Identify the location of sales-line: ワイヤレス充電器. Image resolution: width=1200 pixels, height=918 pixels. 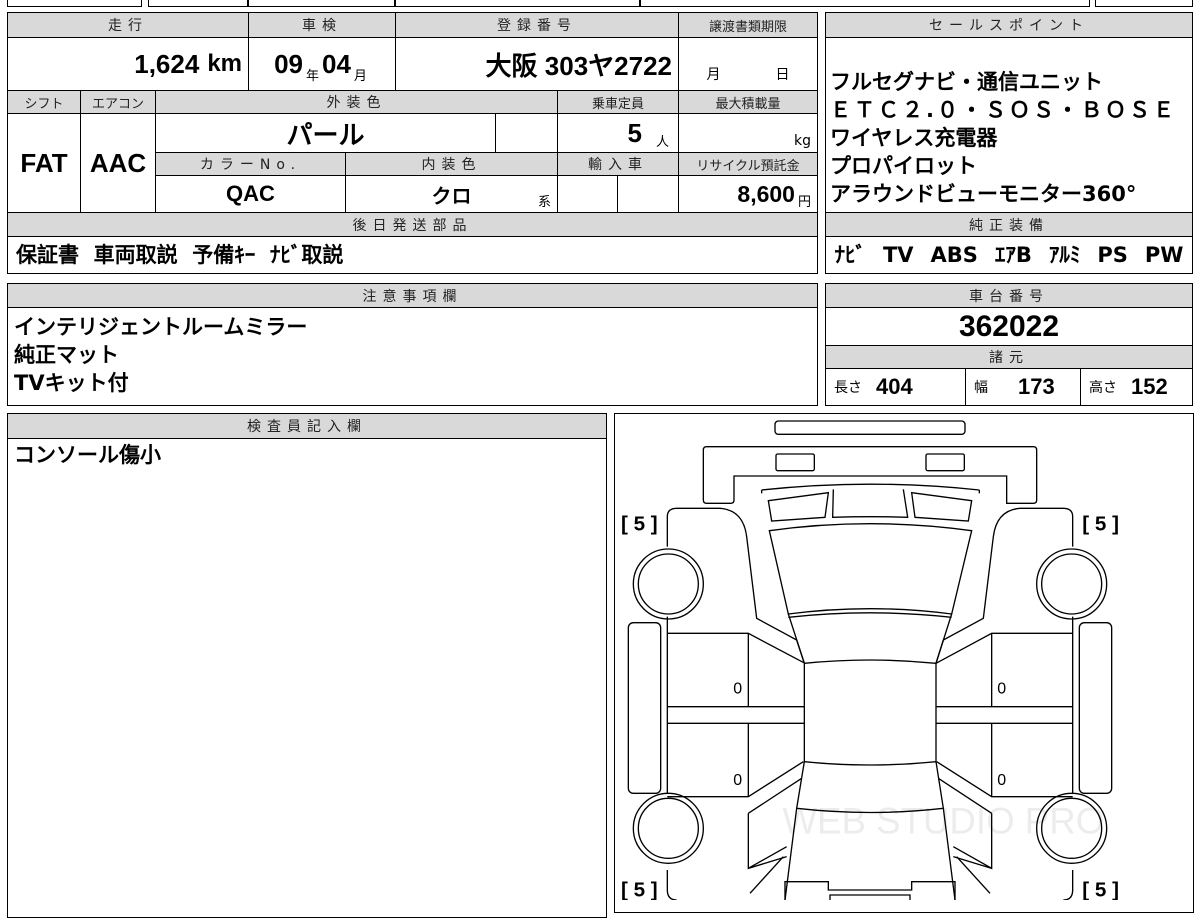
(914, 138).